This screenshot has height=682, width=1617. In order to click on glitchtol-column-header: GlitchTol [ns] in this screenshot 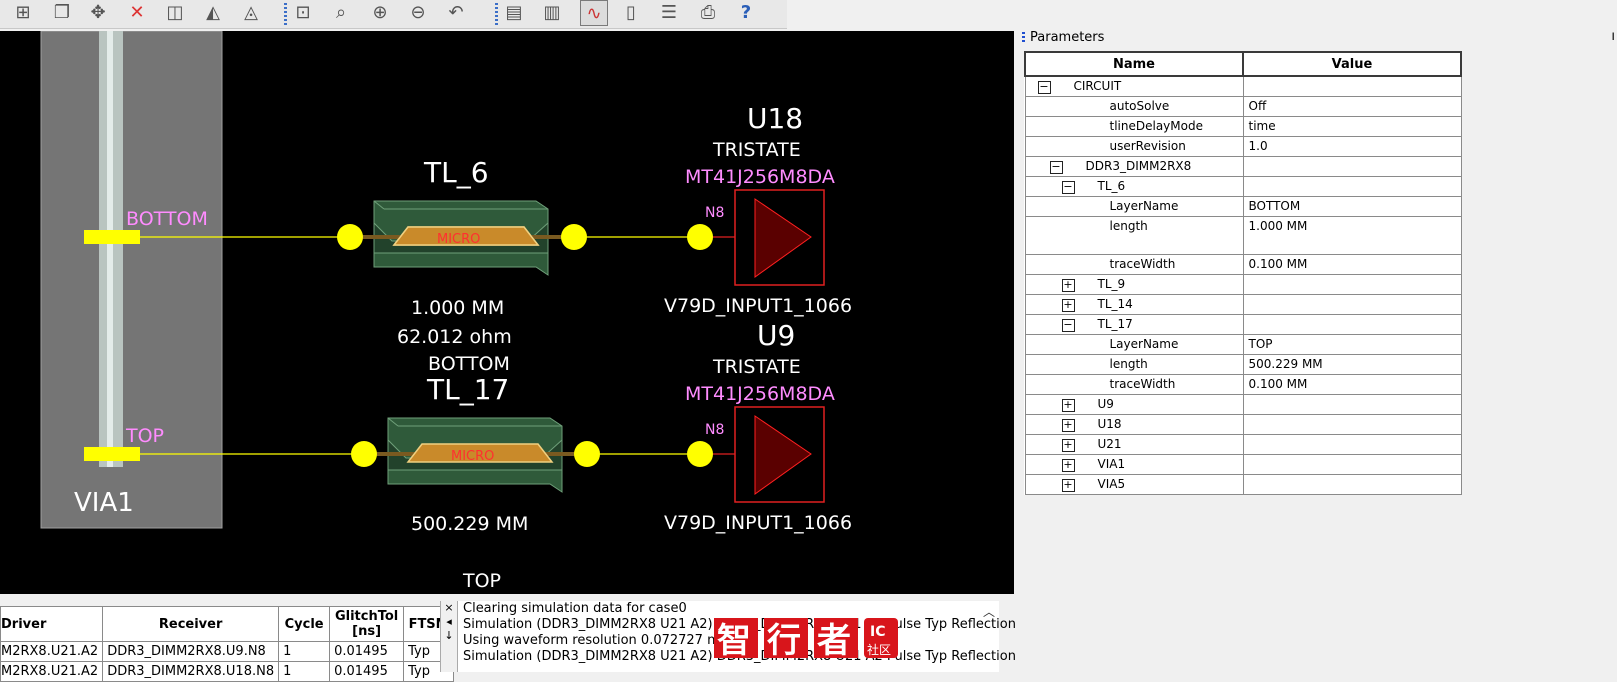, I will do `click(367, 624)`.